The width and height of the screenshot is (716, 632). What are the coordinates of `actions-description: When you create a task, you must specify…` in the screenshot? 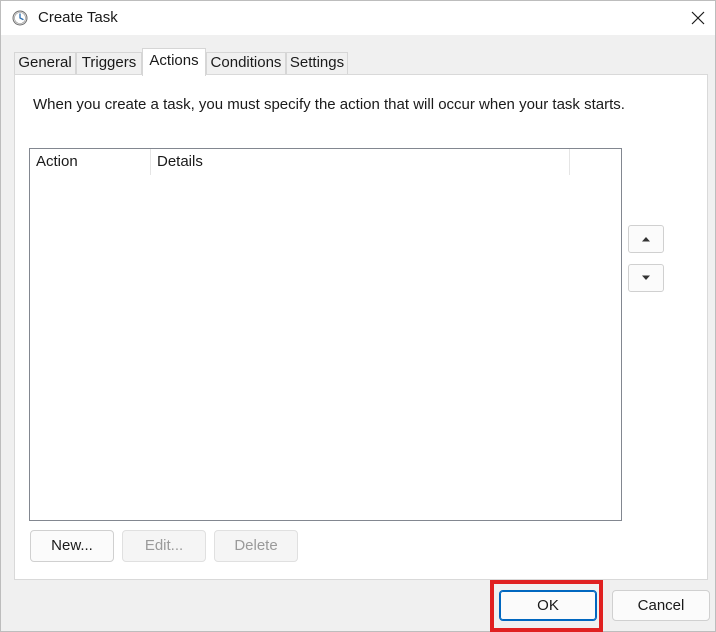 It's located at (329, 104).